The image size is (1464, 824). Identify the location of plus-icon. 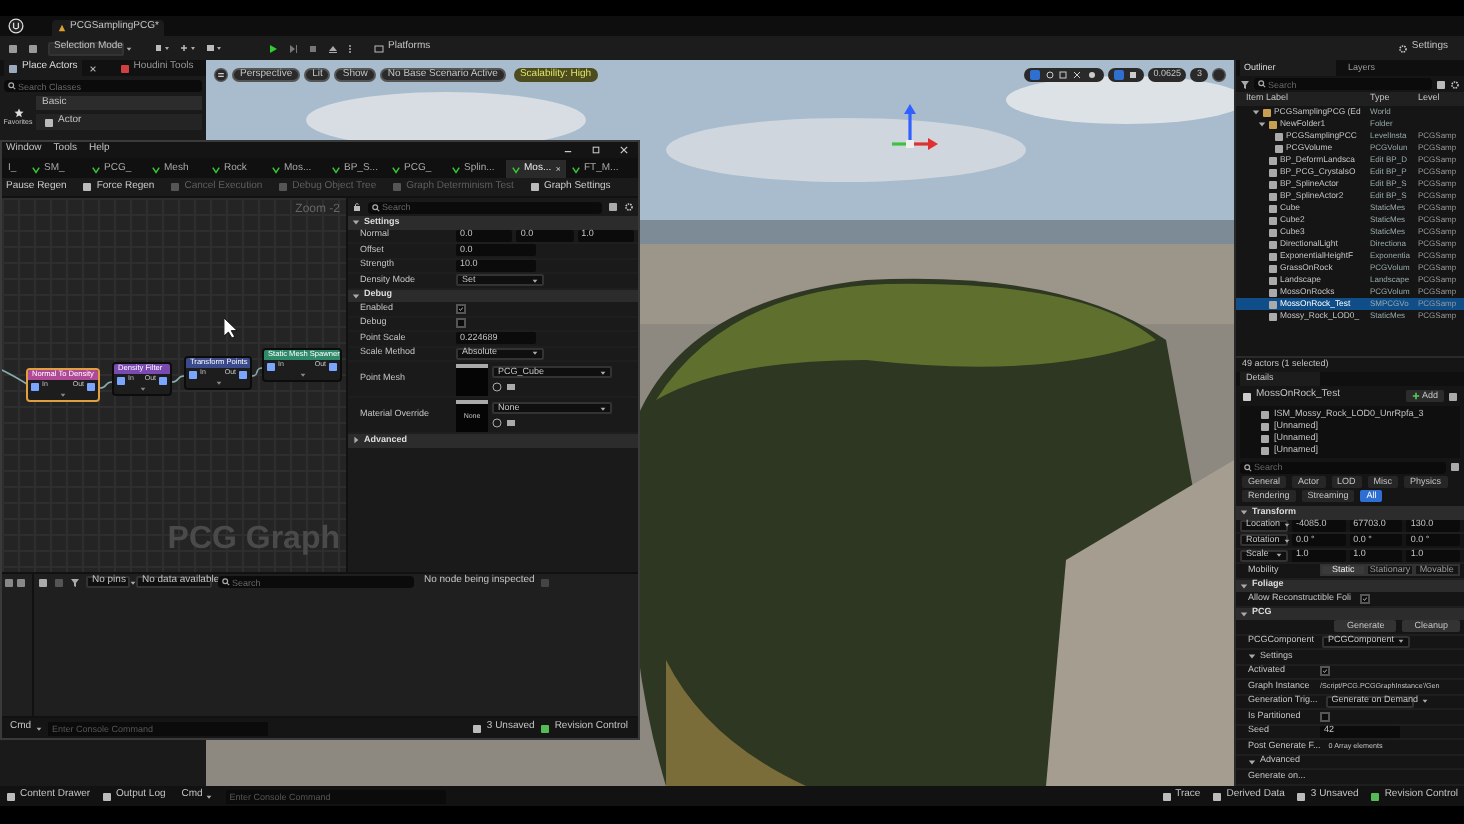
(1415, 396).